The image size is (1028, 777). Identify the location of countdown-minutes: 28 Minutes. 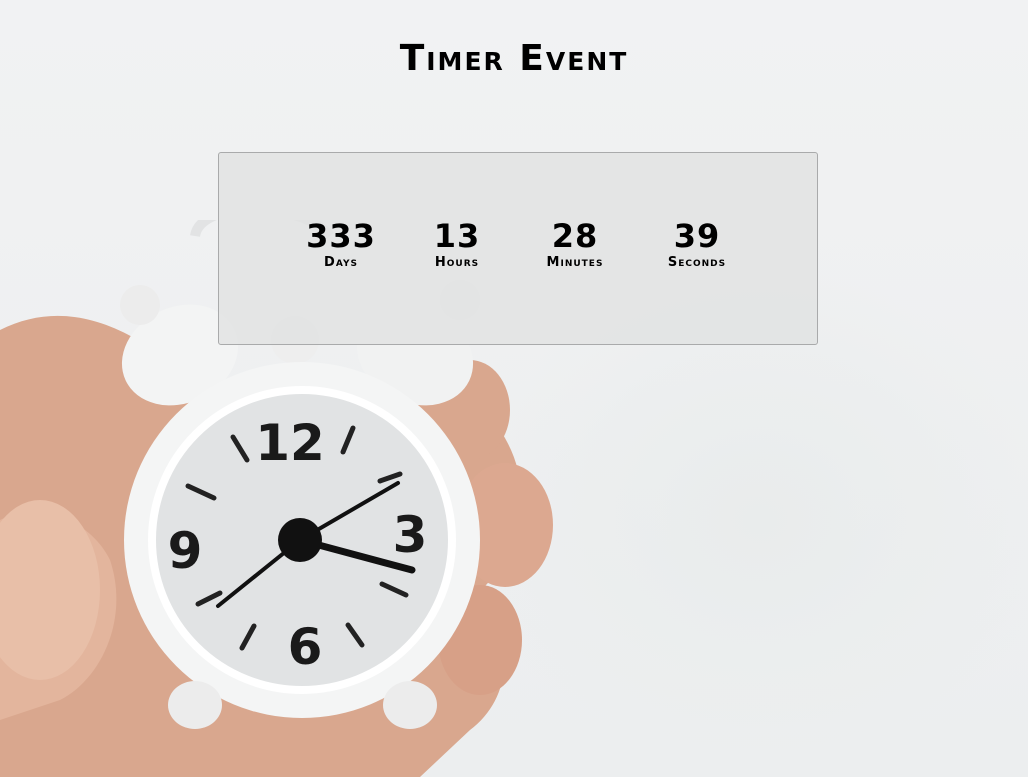
(575, 244).